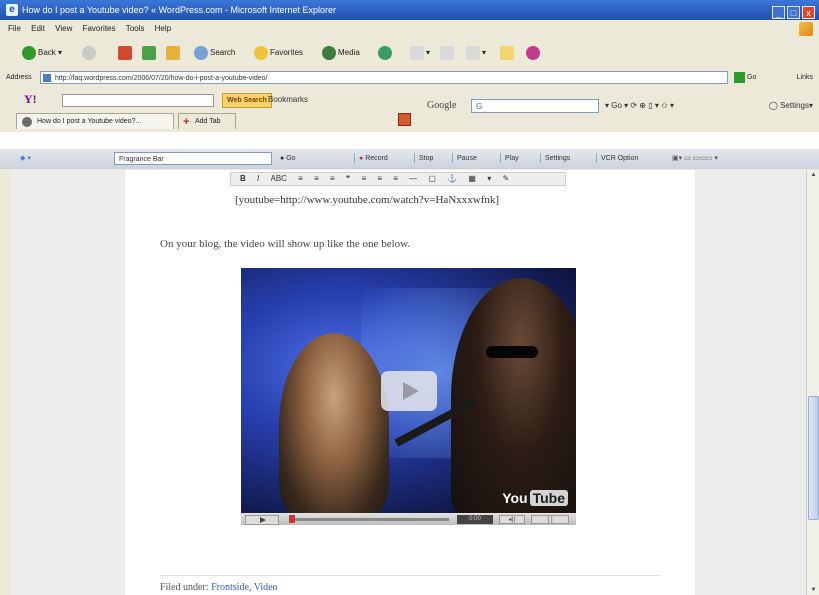  What do you see at coordinates (30, 99) in the screenshot?
I see `yahoo-logo: Y!` at bounding box center [30, 99].